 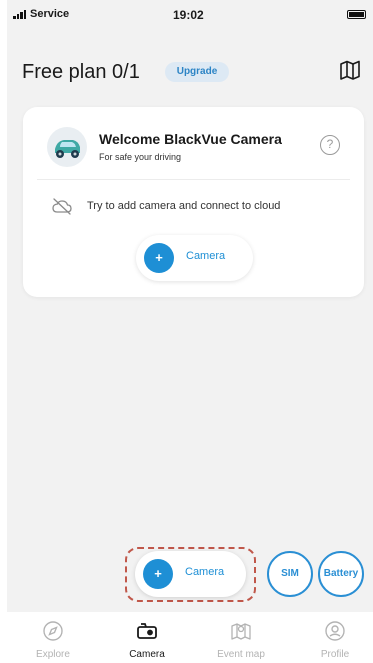 I want to click on signal-icon, so click(x=20, y=14).